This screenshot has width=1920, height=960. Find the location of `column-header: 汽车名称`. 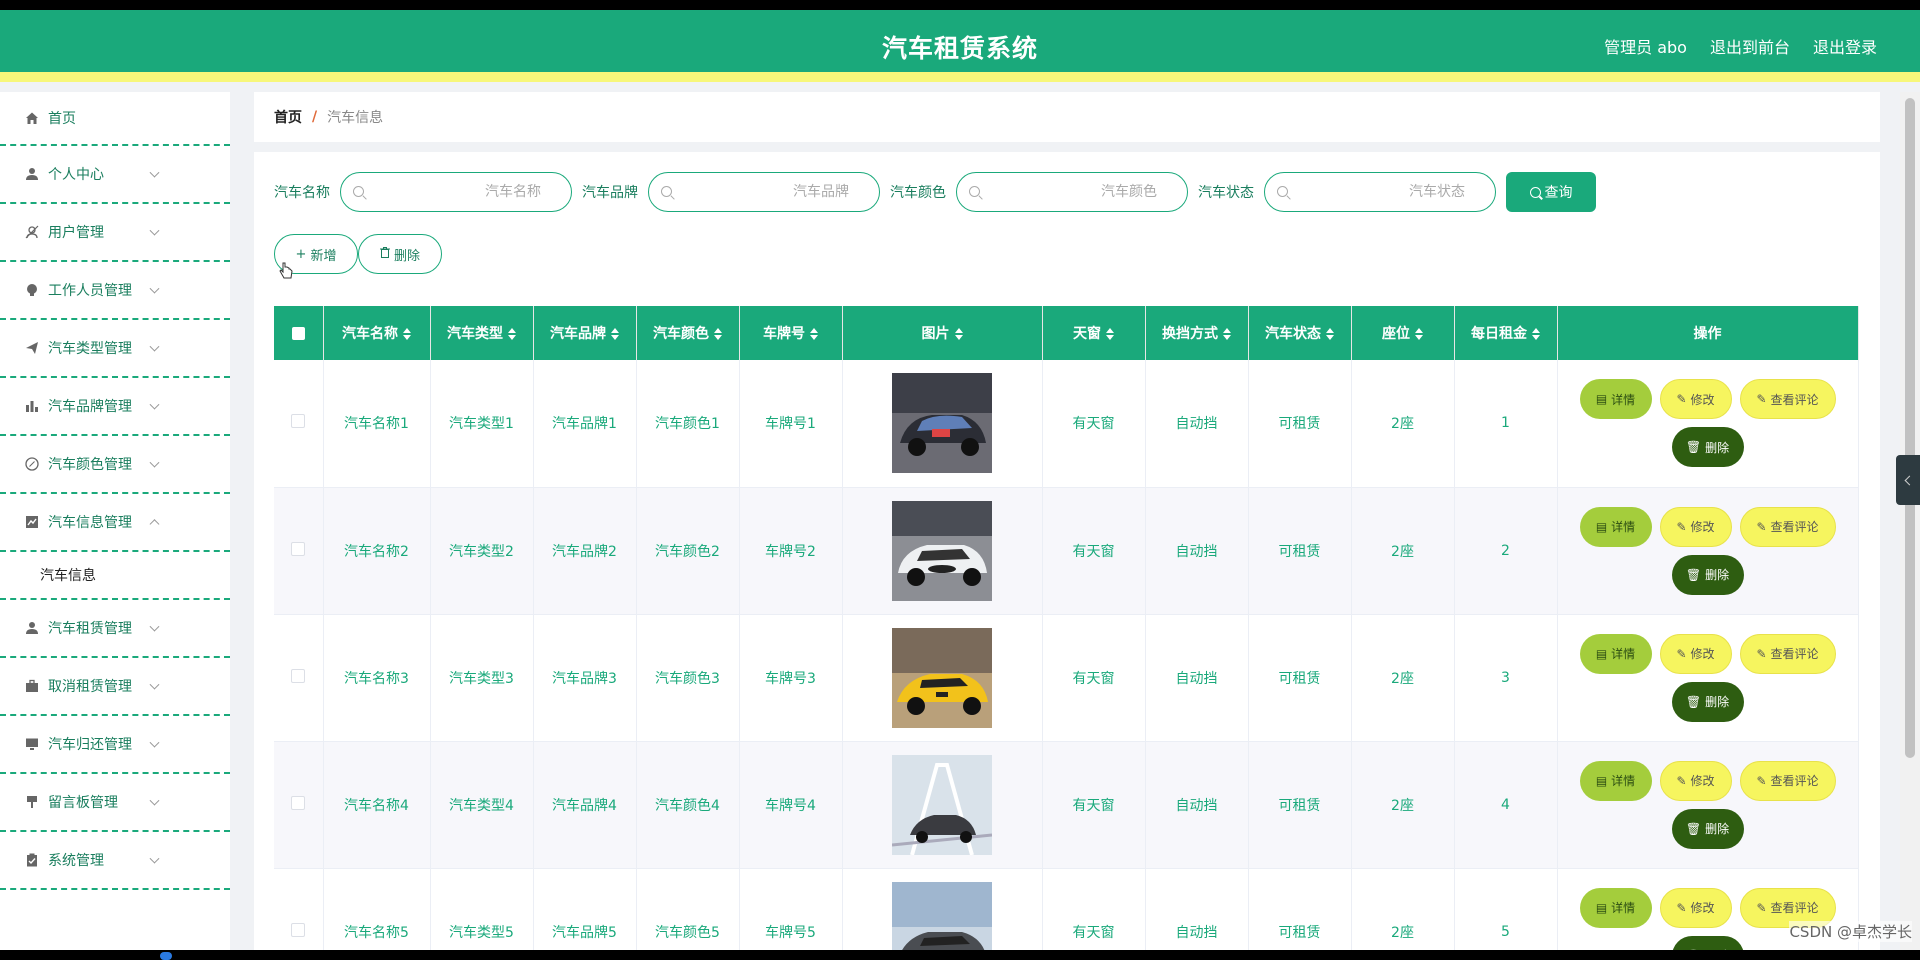

column-header: 汽车名称 is located at coordinates (377, 333).